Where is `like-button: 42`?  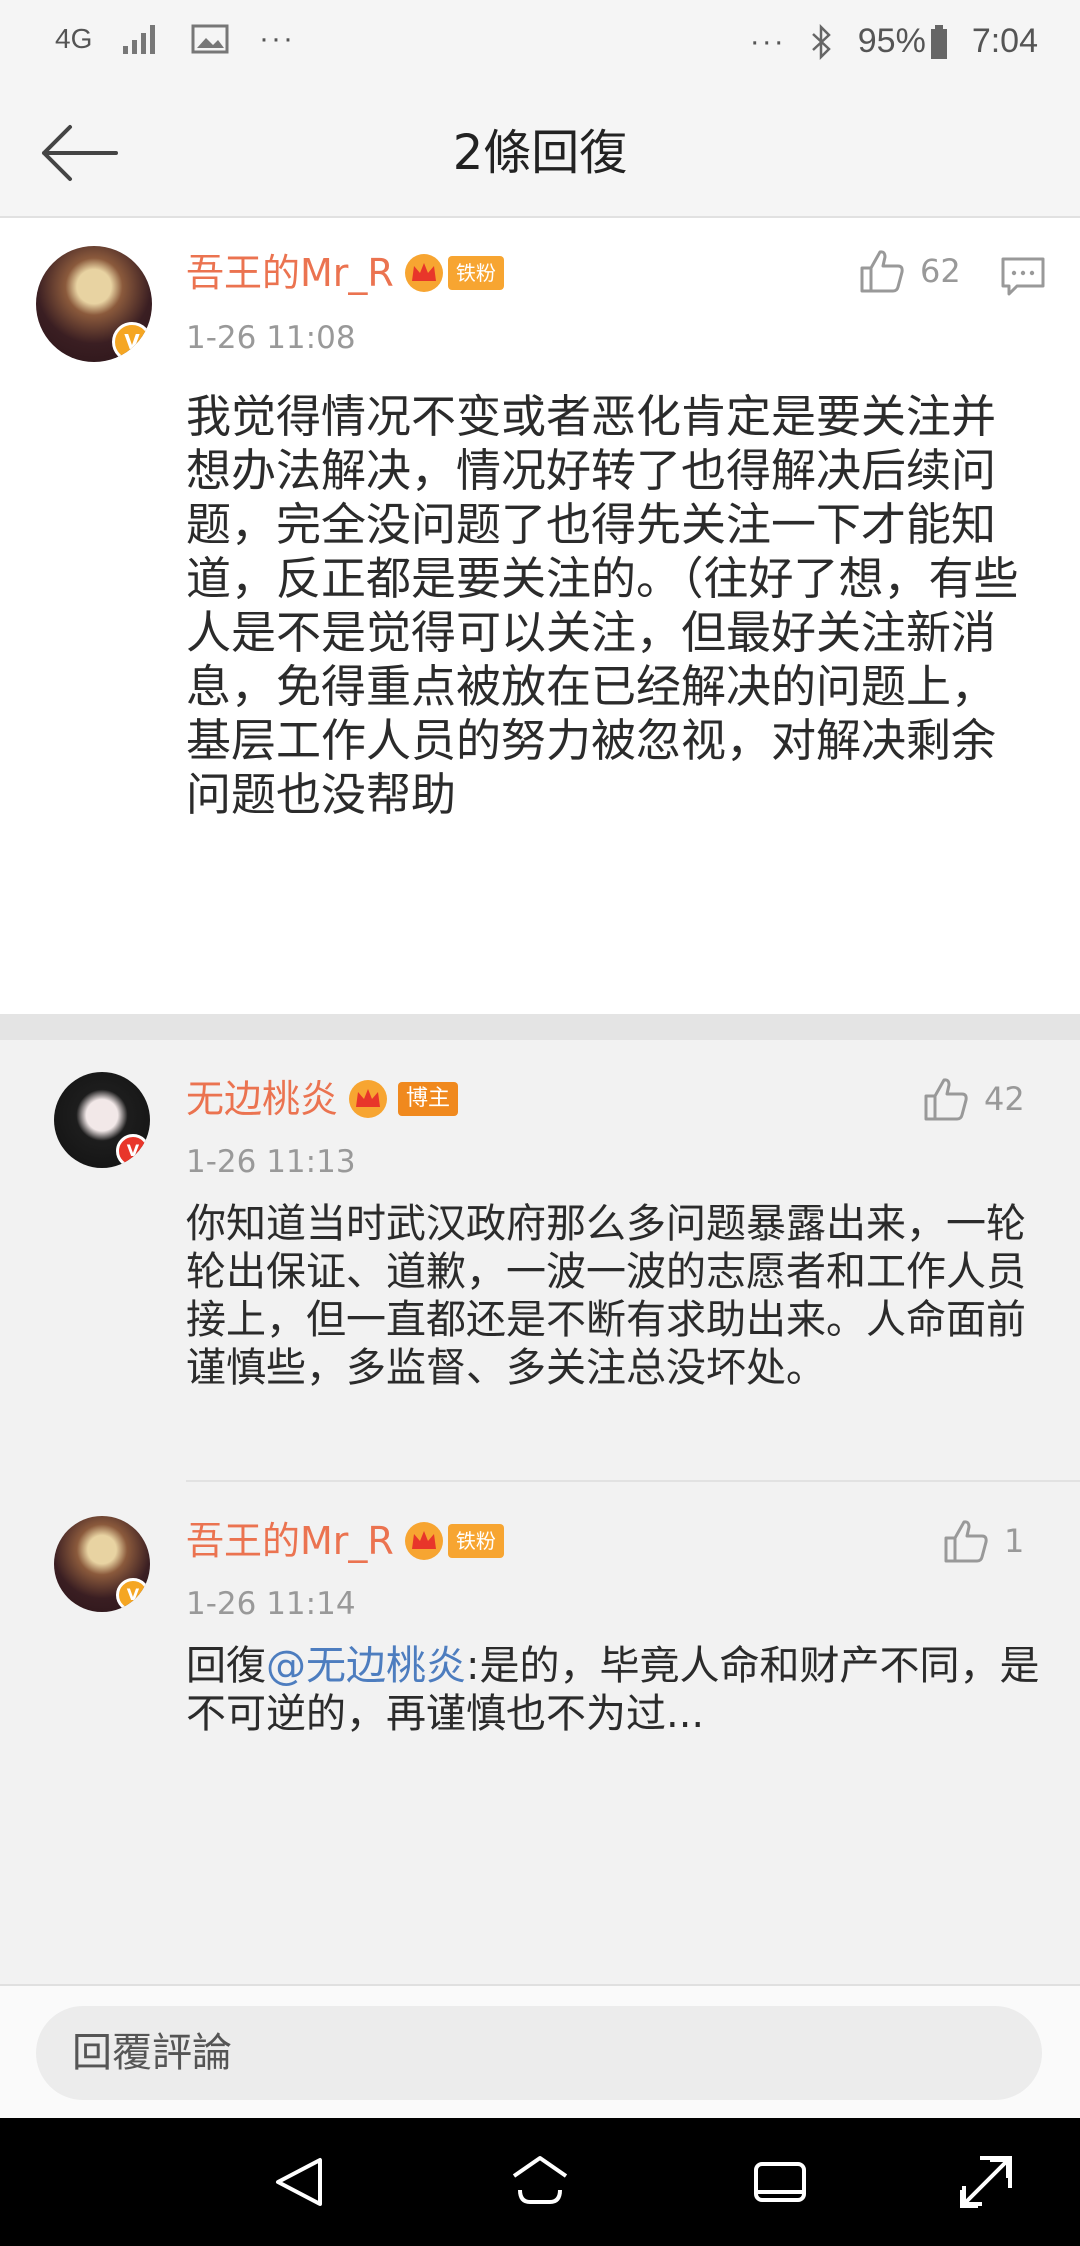 like-button: 42 is located at coordinates (973, 1099).